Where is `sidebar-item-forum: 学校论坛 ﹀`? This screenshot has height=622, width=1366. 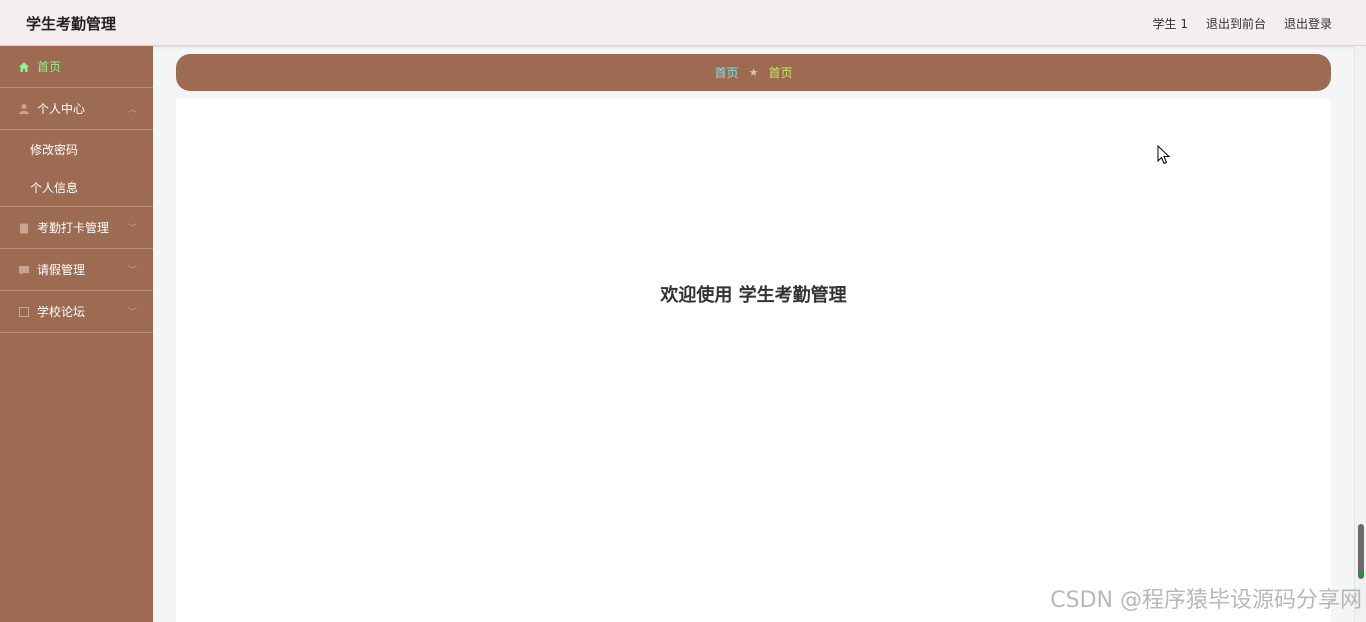
sidebar-item-forum: 学校论坛 ﹀ is located at coordinates (76, 312).